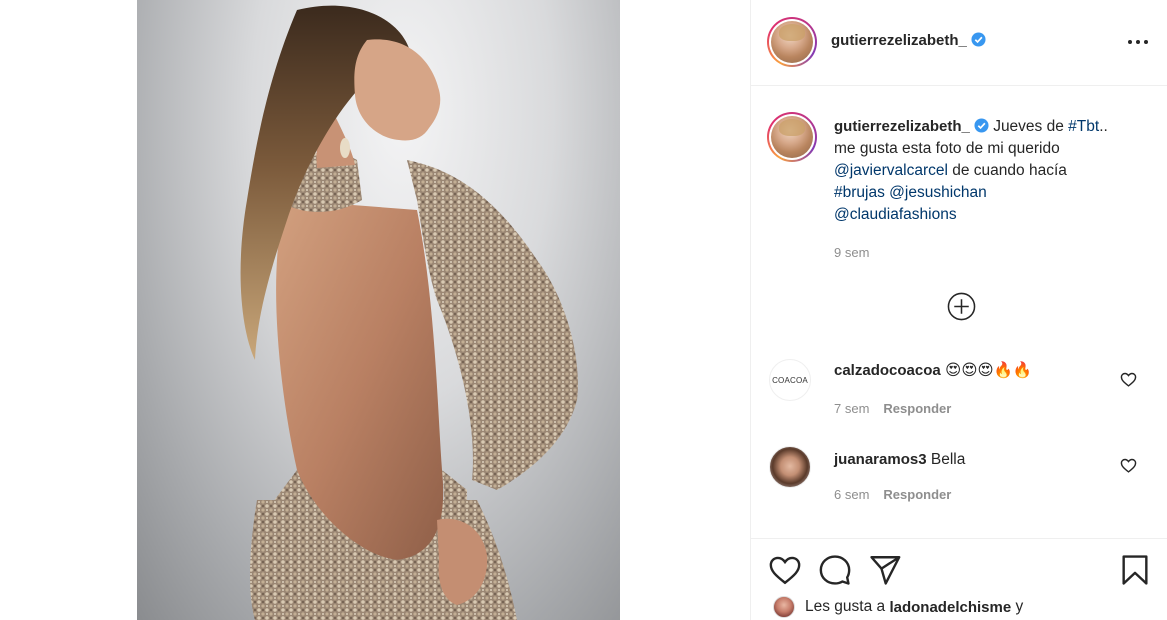 Image resolution: width=1167 pixels, height=620 pixels. I want to click on caption-timestamp: 9 sem, so click(989, 253).